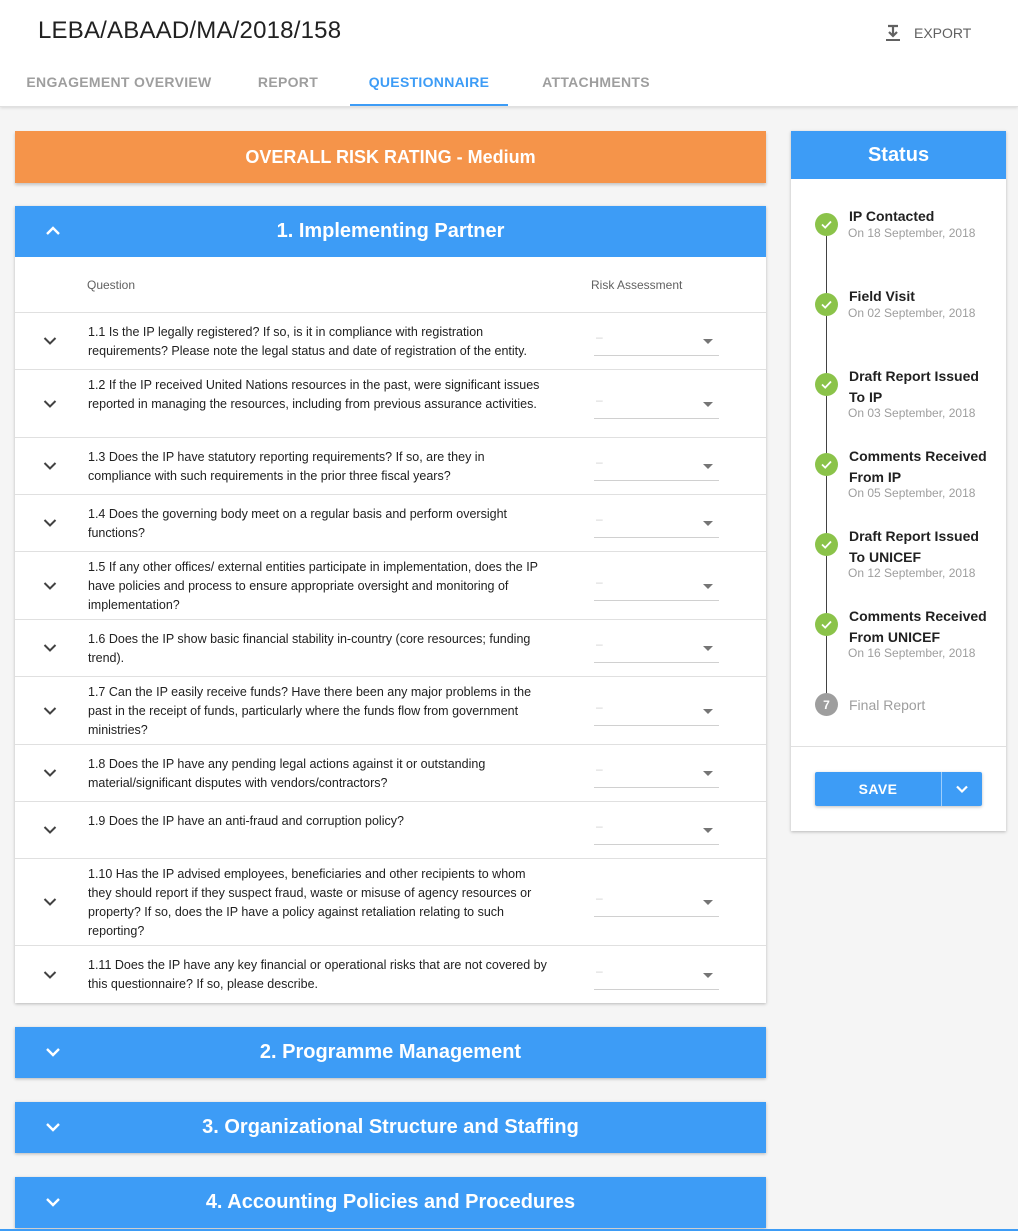 The height and width of the screenshot is (1231, 1018). I want to click on status-step-date: On 05 September, 2018, so click(912, 493).